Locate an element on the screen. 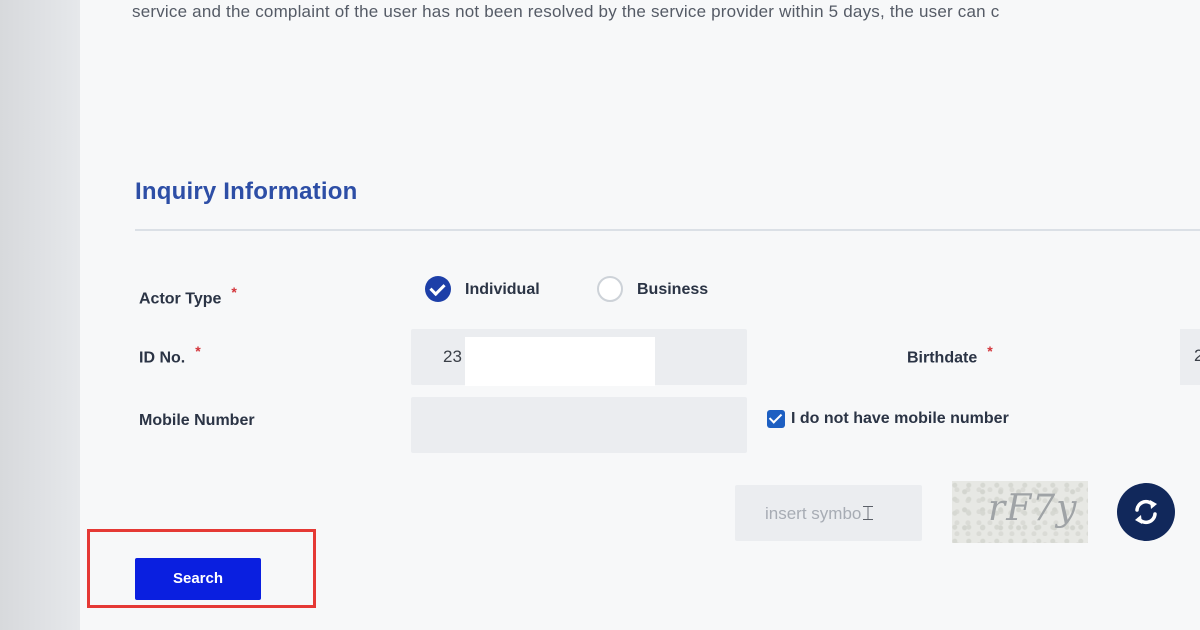  birthdate-label-text: Birthdate is located at coordinates (942, 358).